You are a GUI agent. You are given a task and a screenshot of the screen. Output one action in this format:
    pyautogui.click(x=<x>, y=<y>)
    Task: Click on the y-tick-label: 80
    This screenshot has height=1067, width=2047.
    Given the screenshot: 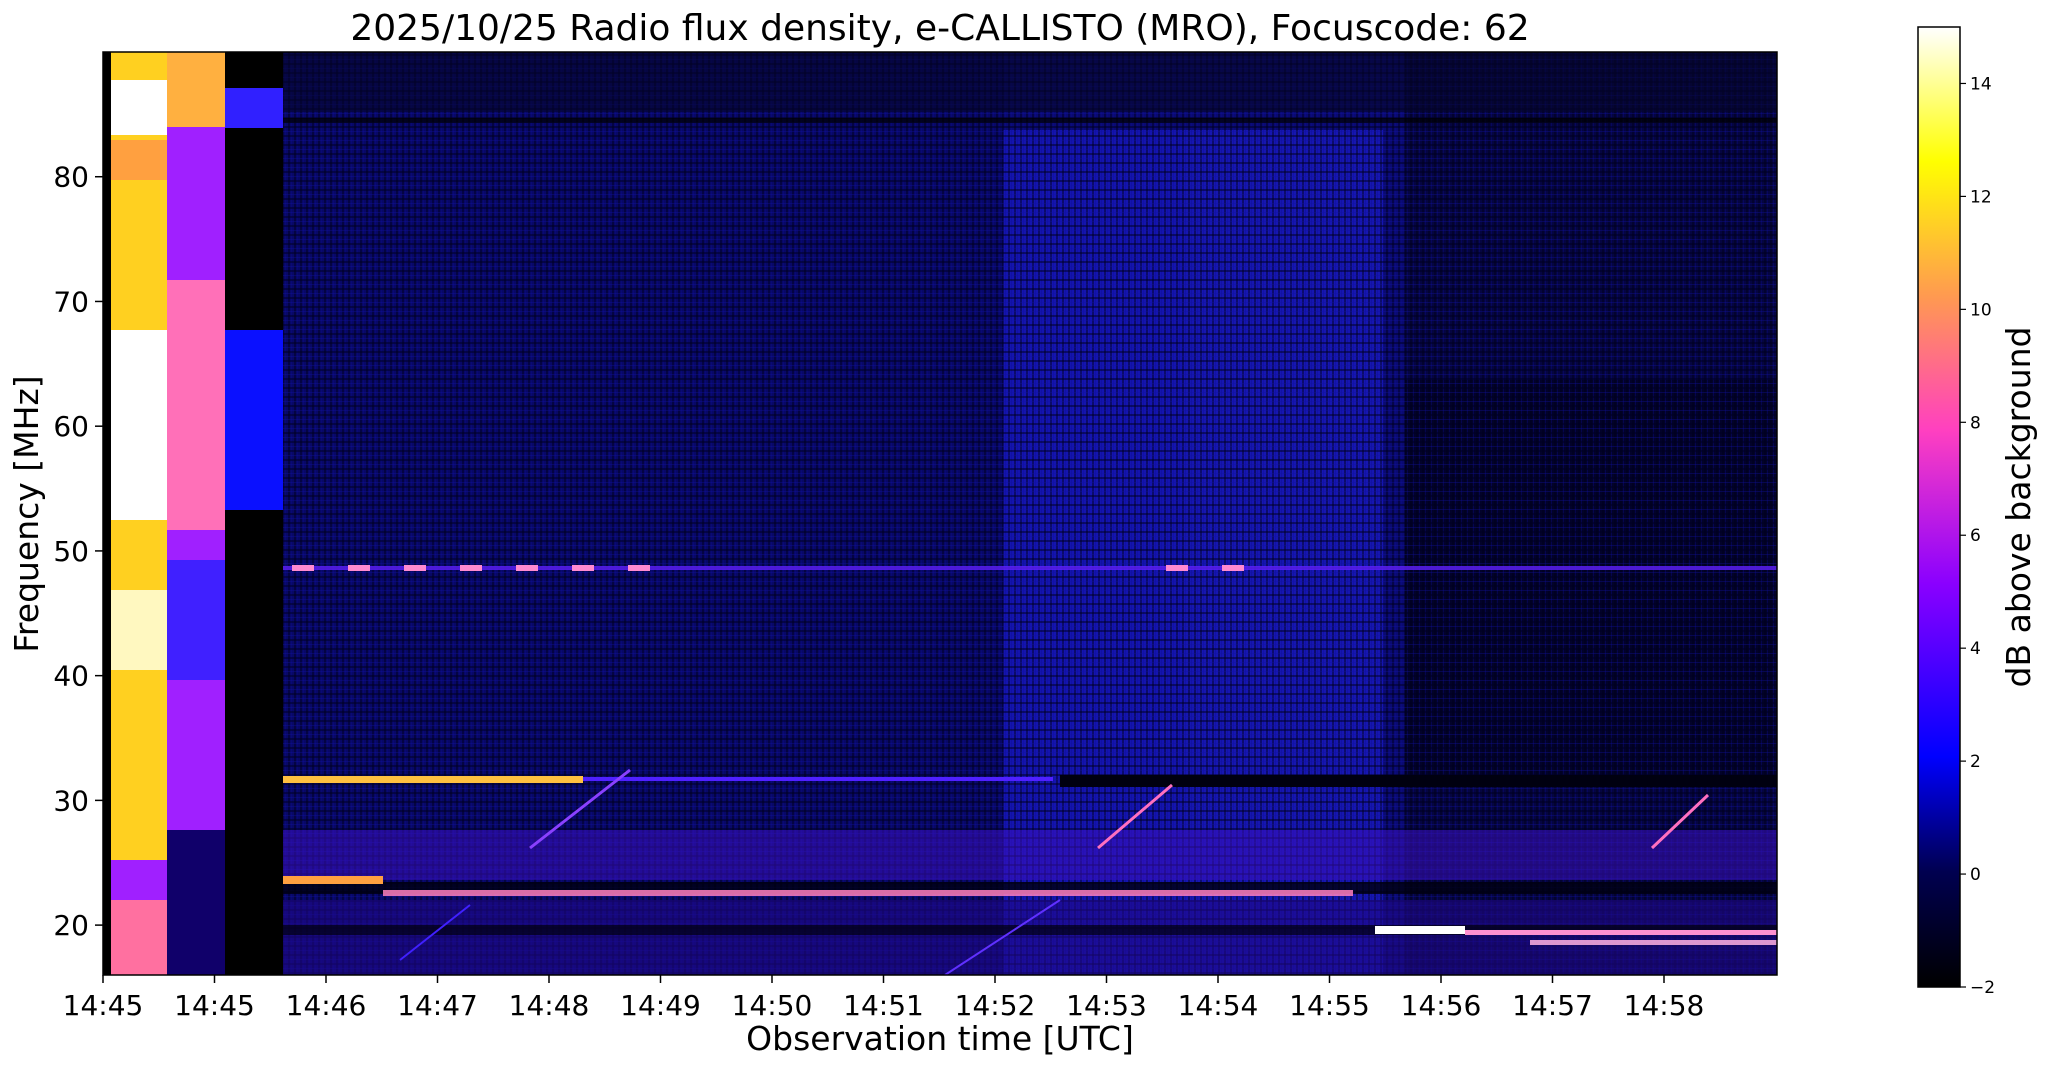 What is the action you would take?
    pyautogui.click(x=71, y=177)
    